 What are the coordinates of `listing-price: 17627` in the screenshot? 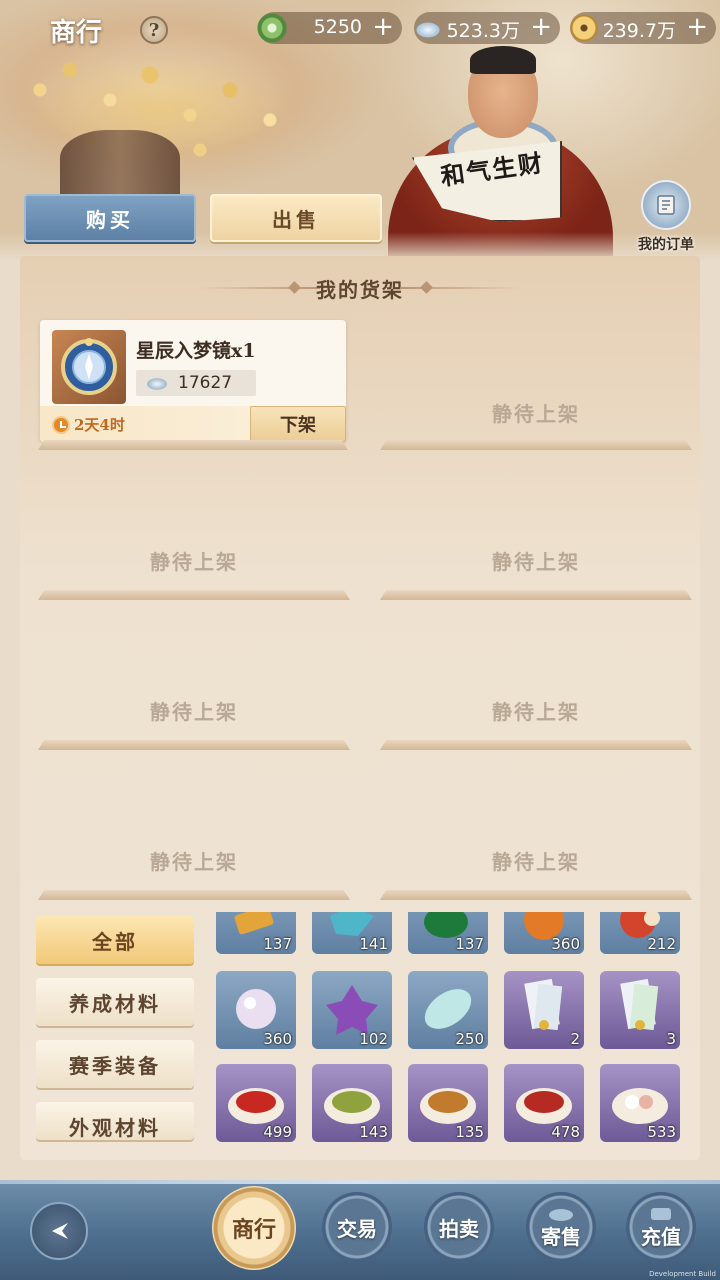 It's located at (196, 383).